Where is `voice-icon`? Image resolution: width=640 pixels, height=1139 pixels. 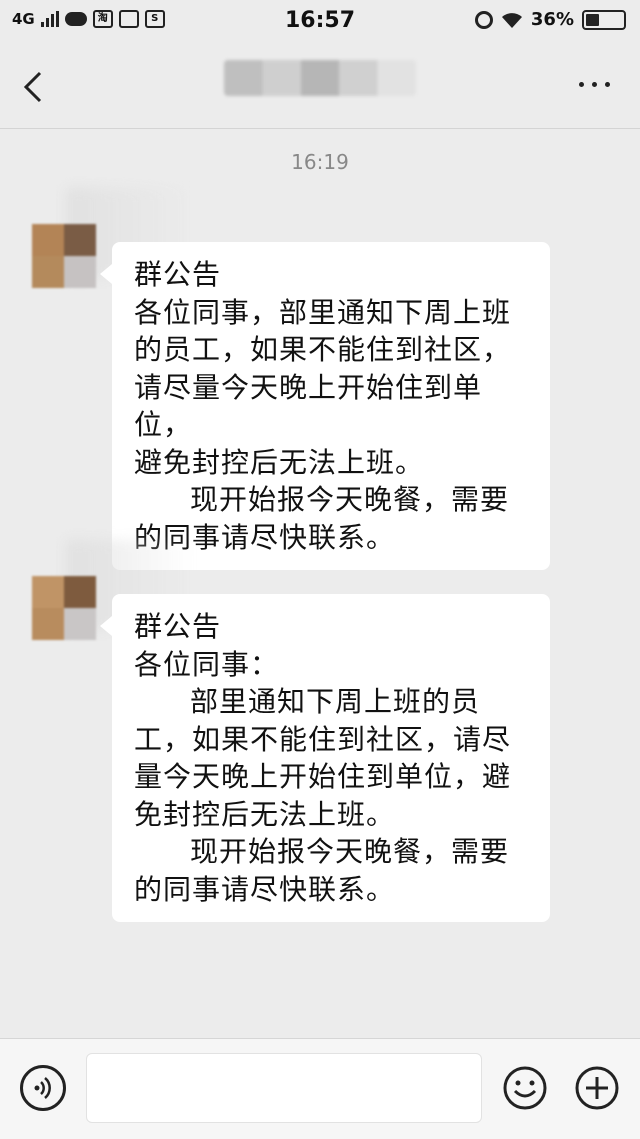 voice-icon is located at coordinates (43, 1088).